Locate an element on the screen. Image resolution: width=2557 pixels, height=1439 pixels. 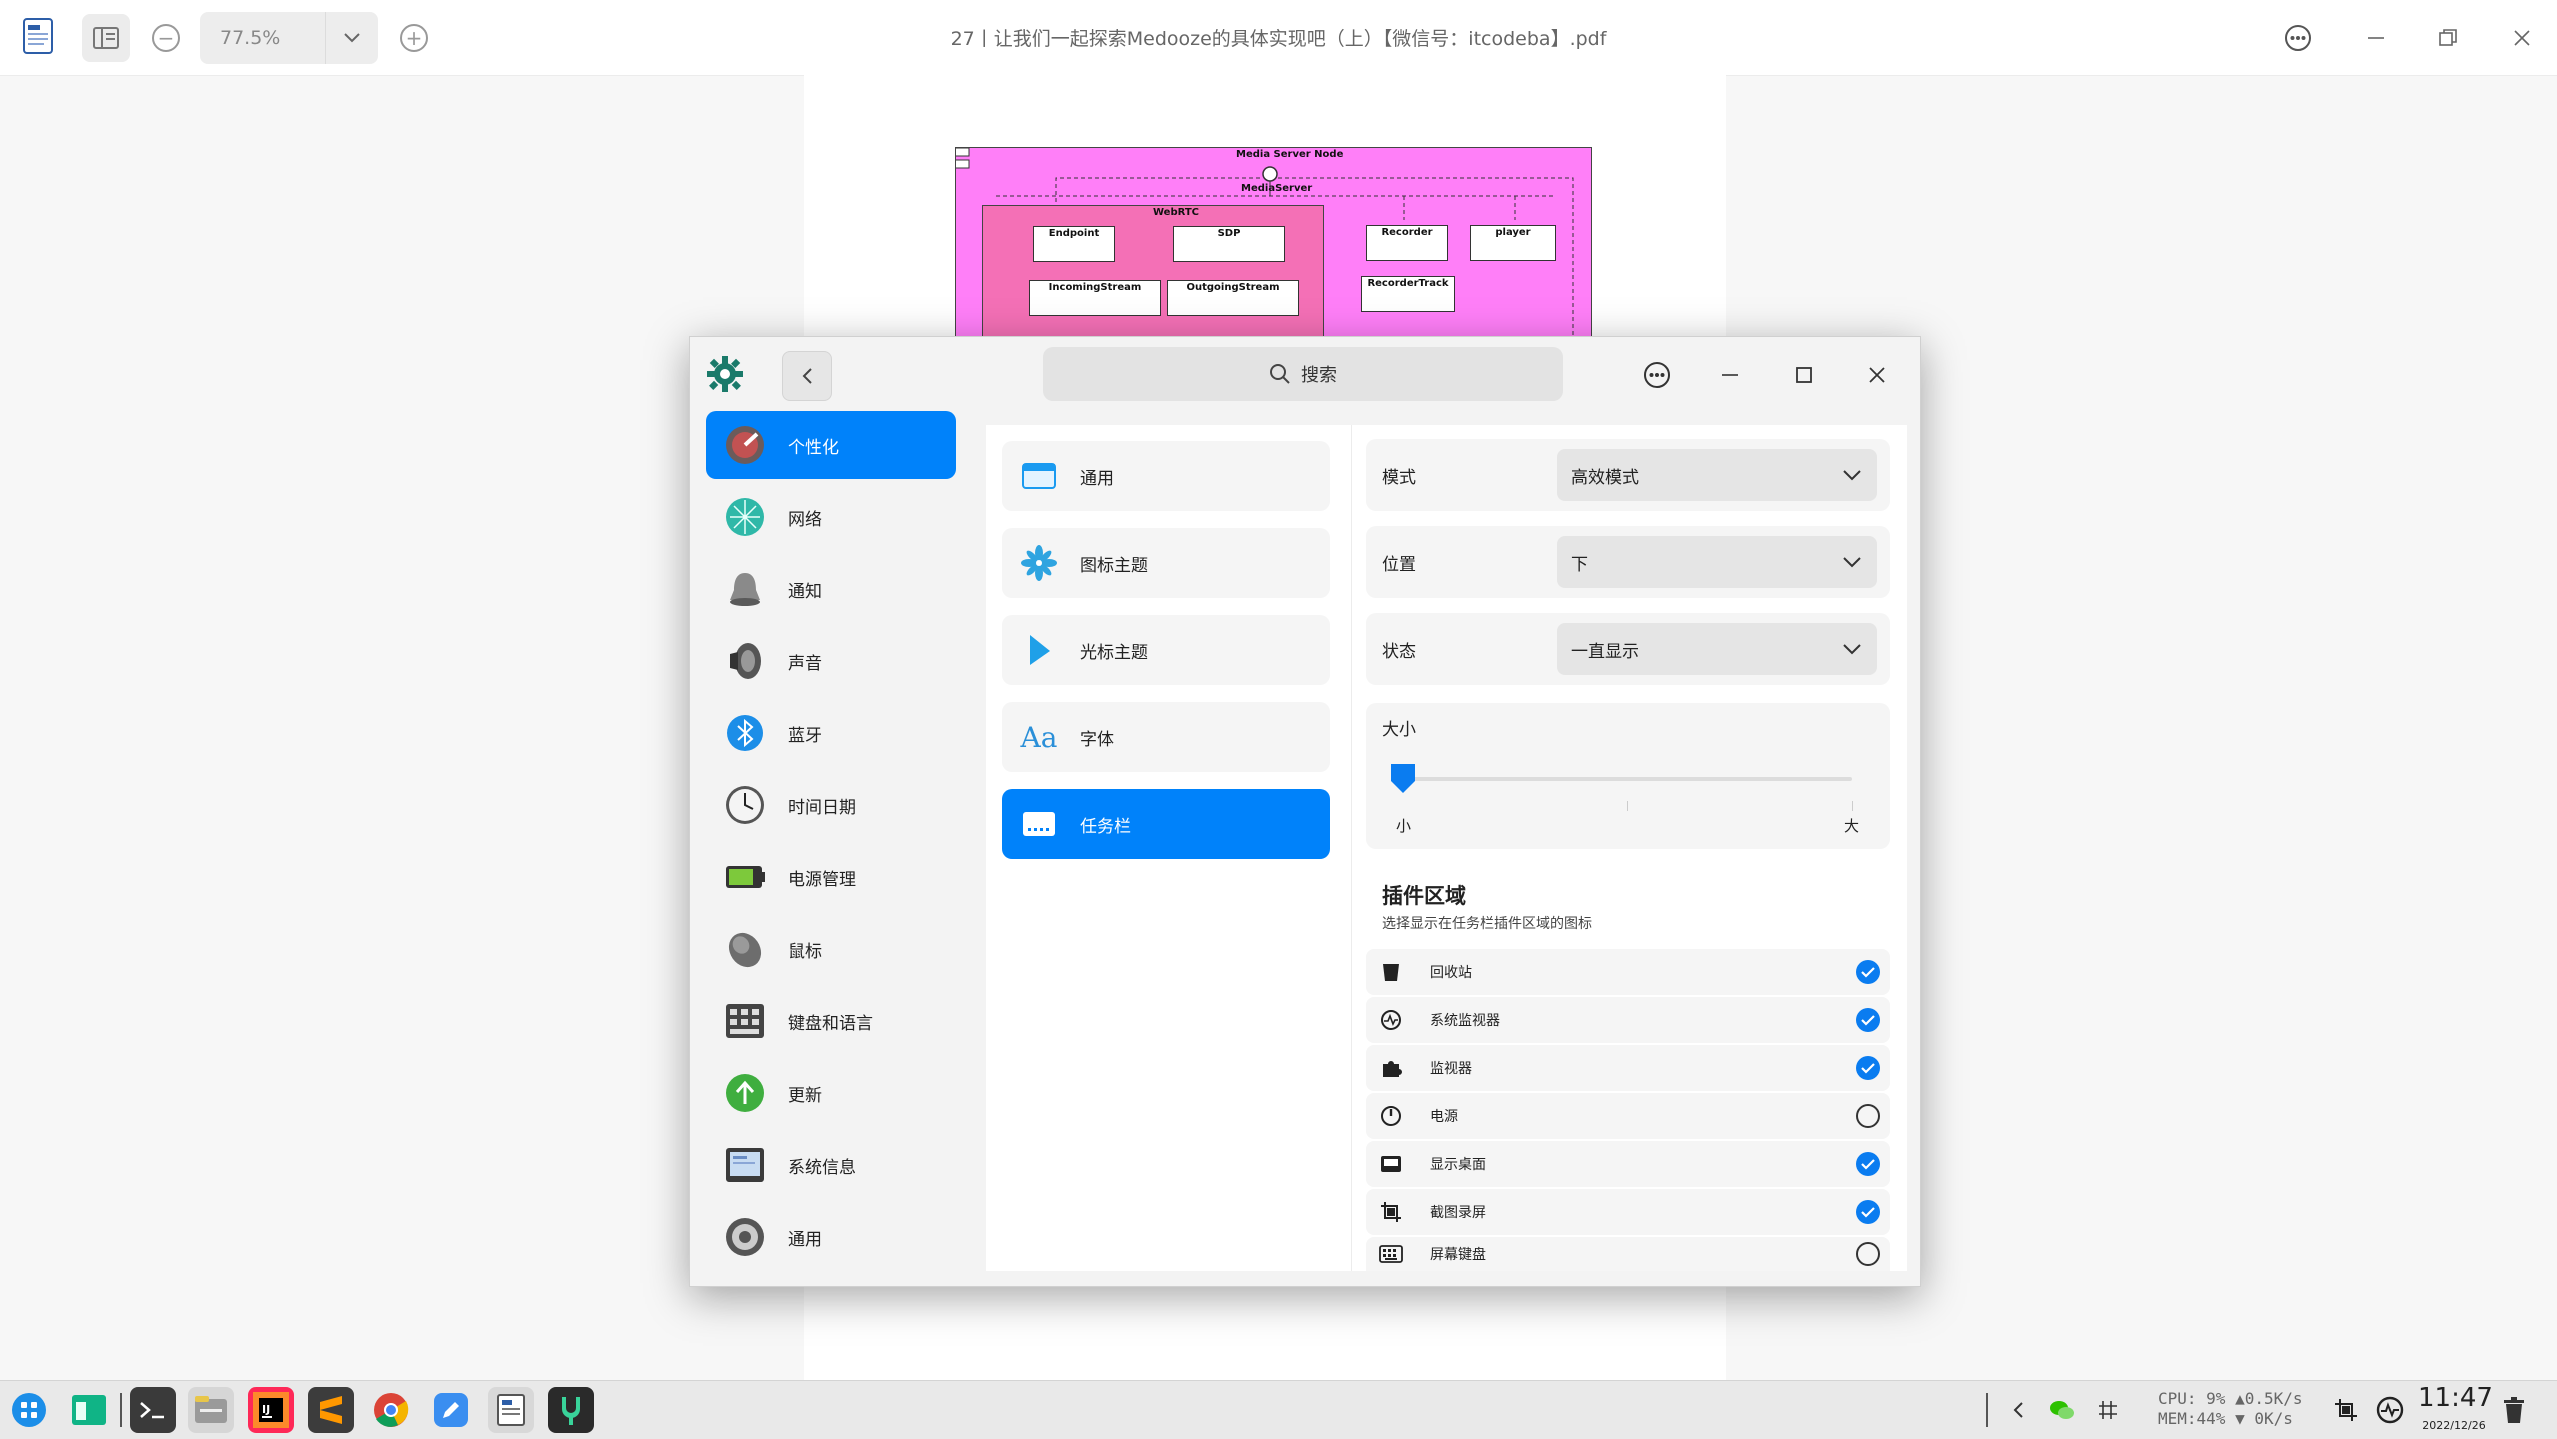
zoom-select: 77.5% is located at coordinates (289, 38).